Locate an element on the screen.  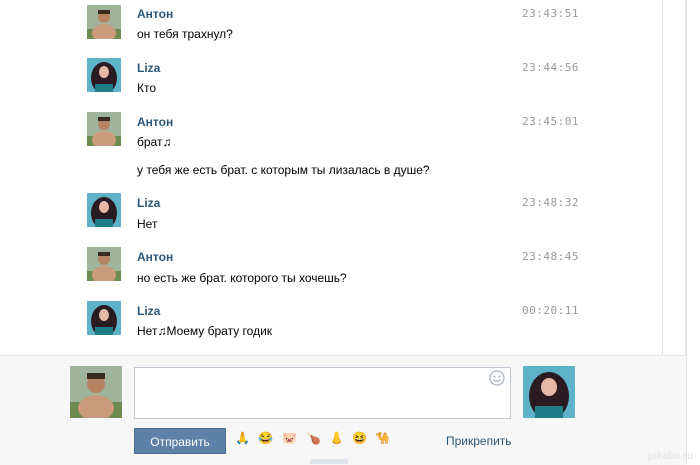
bottom-tab is located at coordinates (329, 461).